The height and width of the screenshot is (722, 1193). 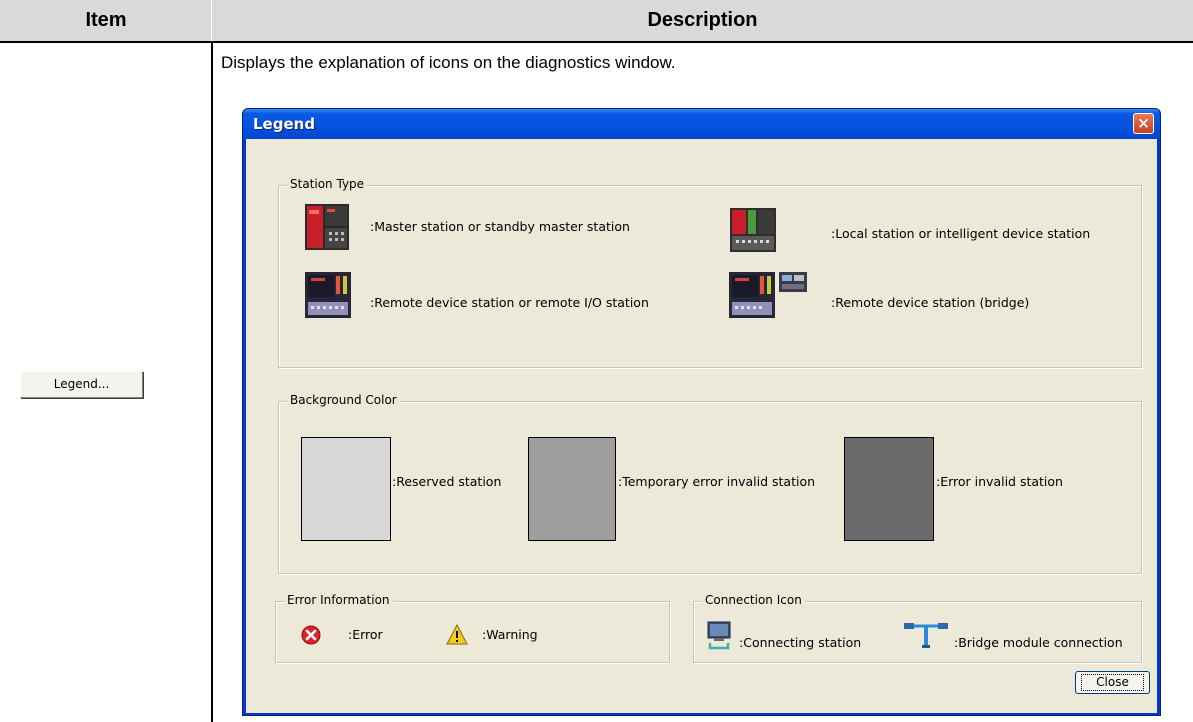 I want to click on remote-bridge-station-label: :Remote device station (bridge), so click(x=930, y=302).